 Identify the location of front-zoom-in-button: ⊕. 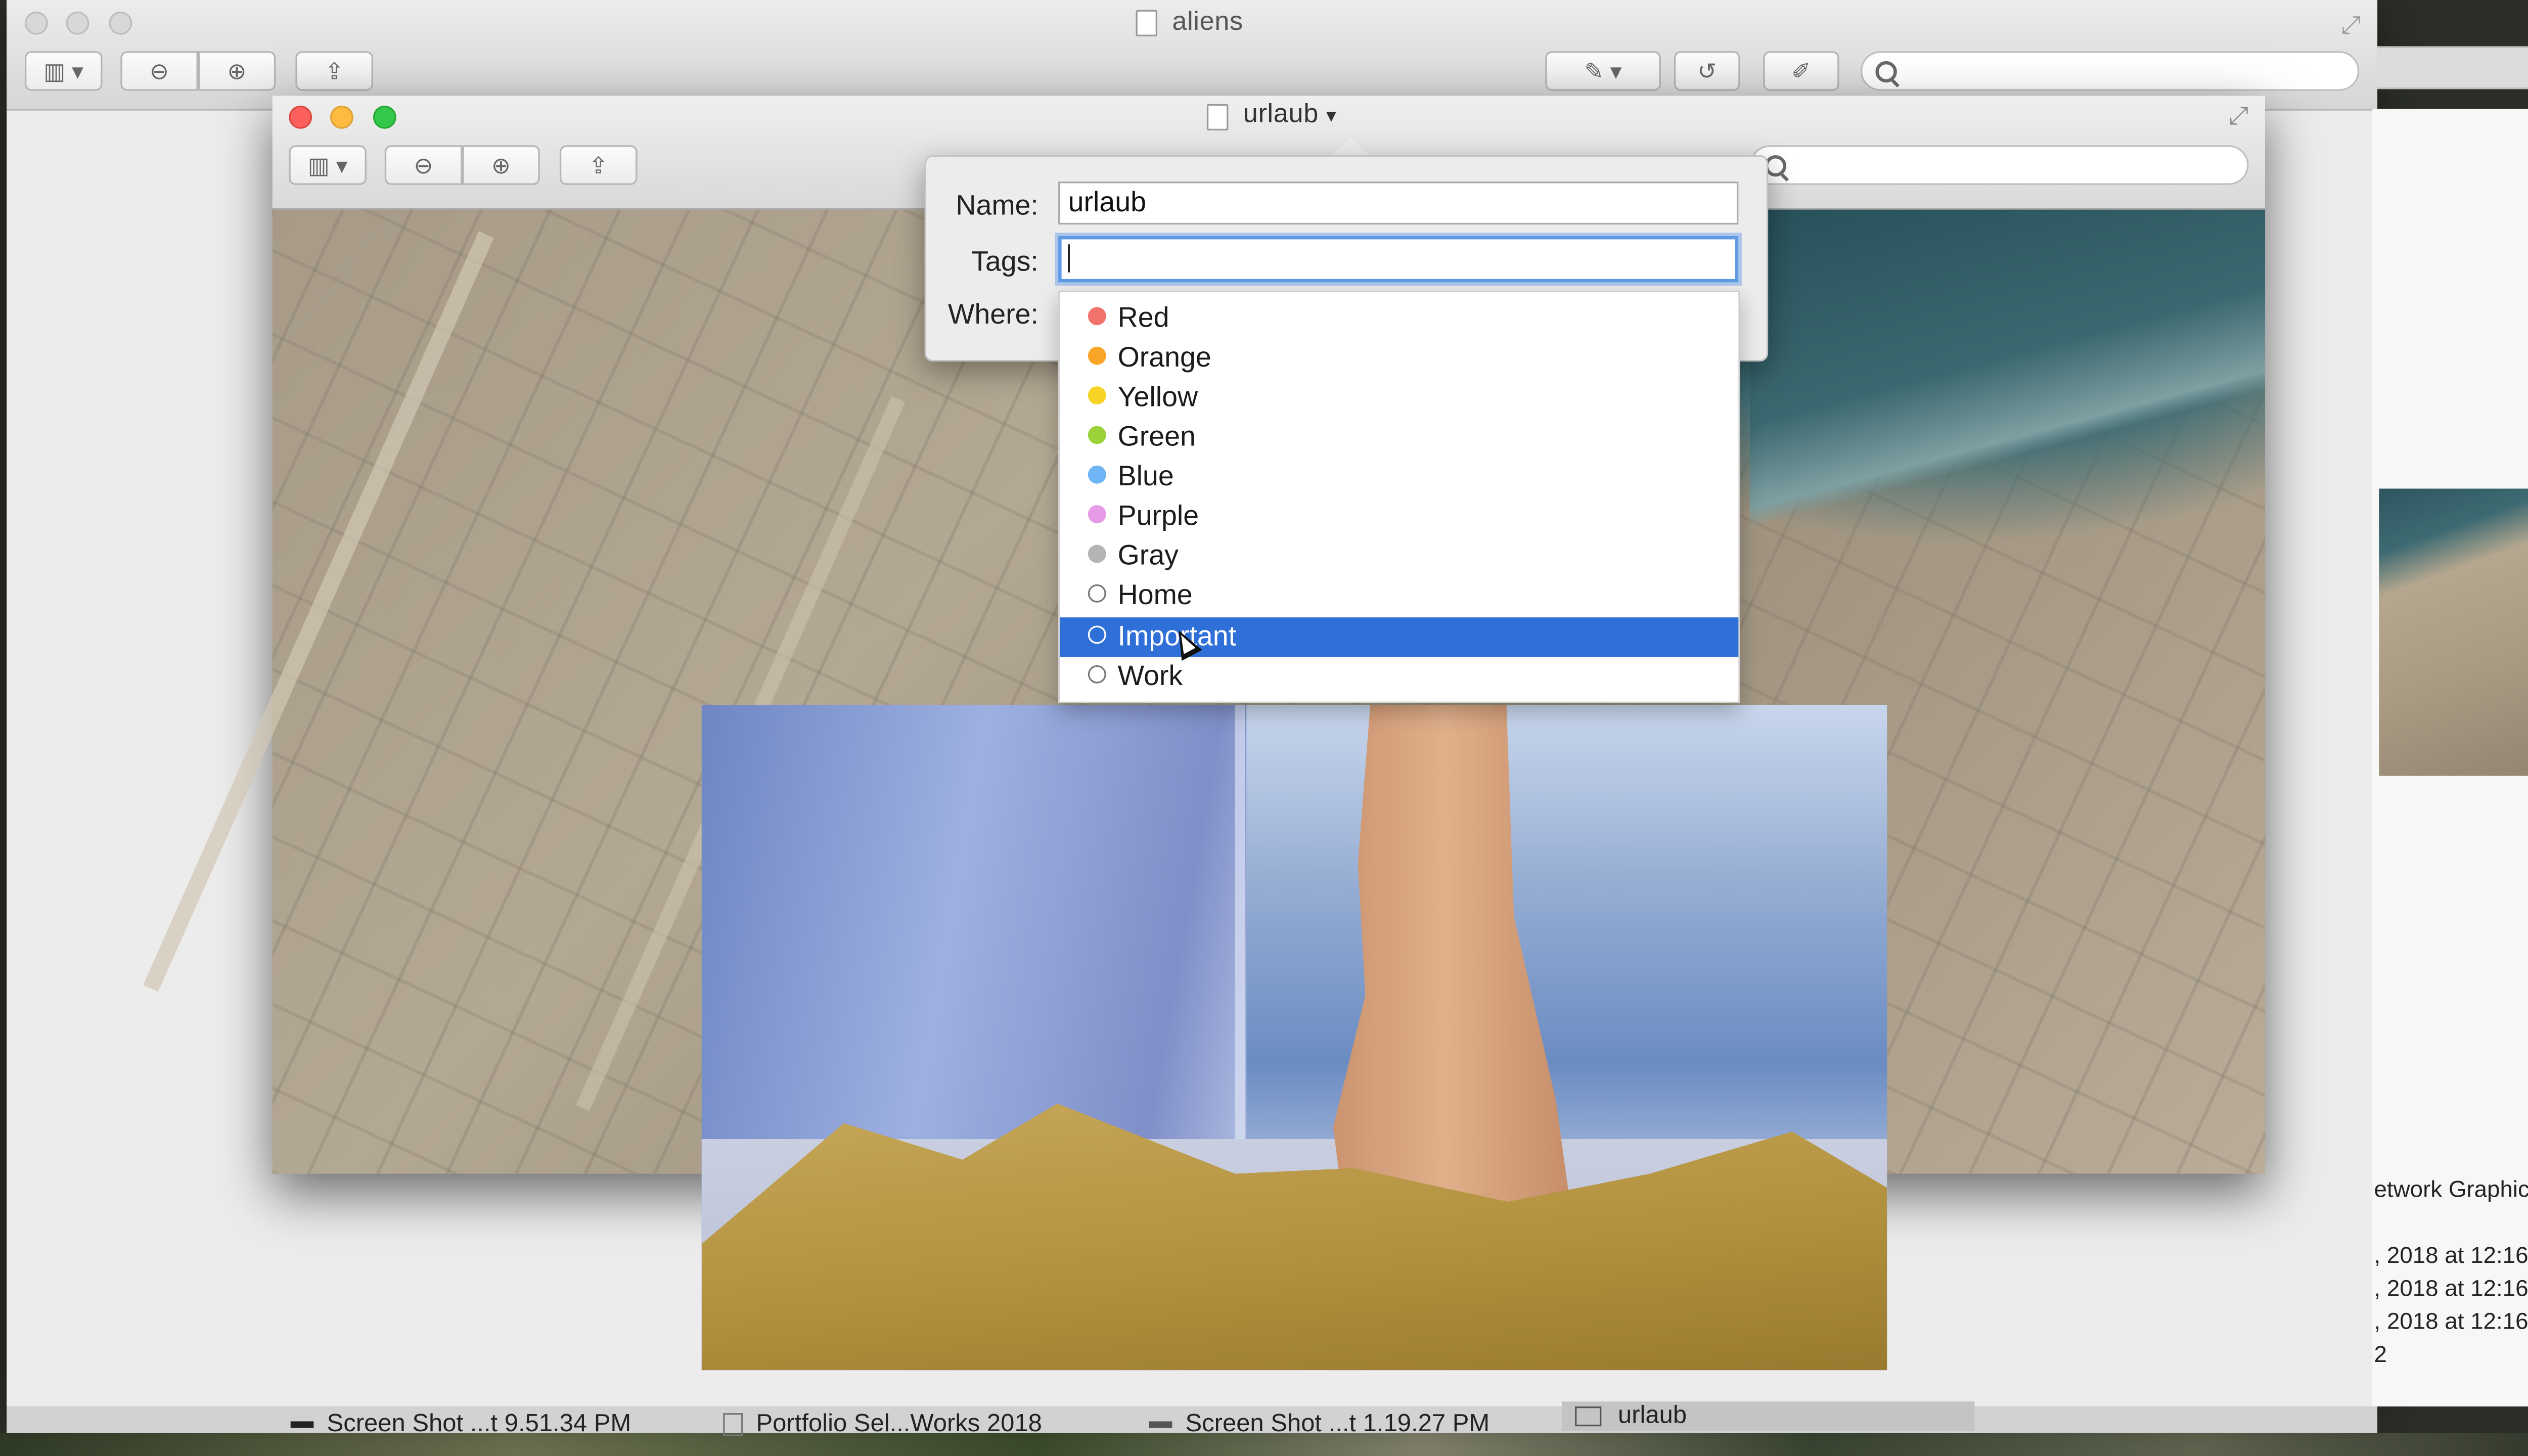
(501, 165).